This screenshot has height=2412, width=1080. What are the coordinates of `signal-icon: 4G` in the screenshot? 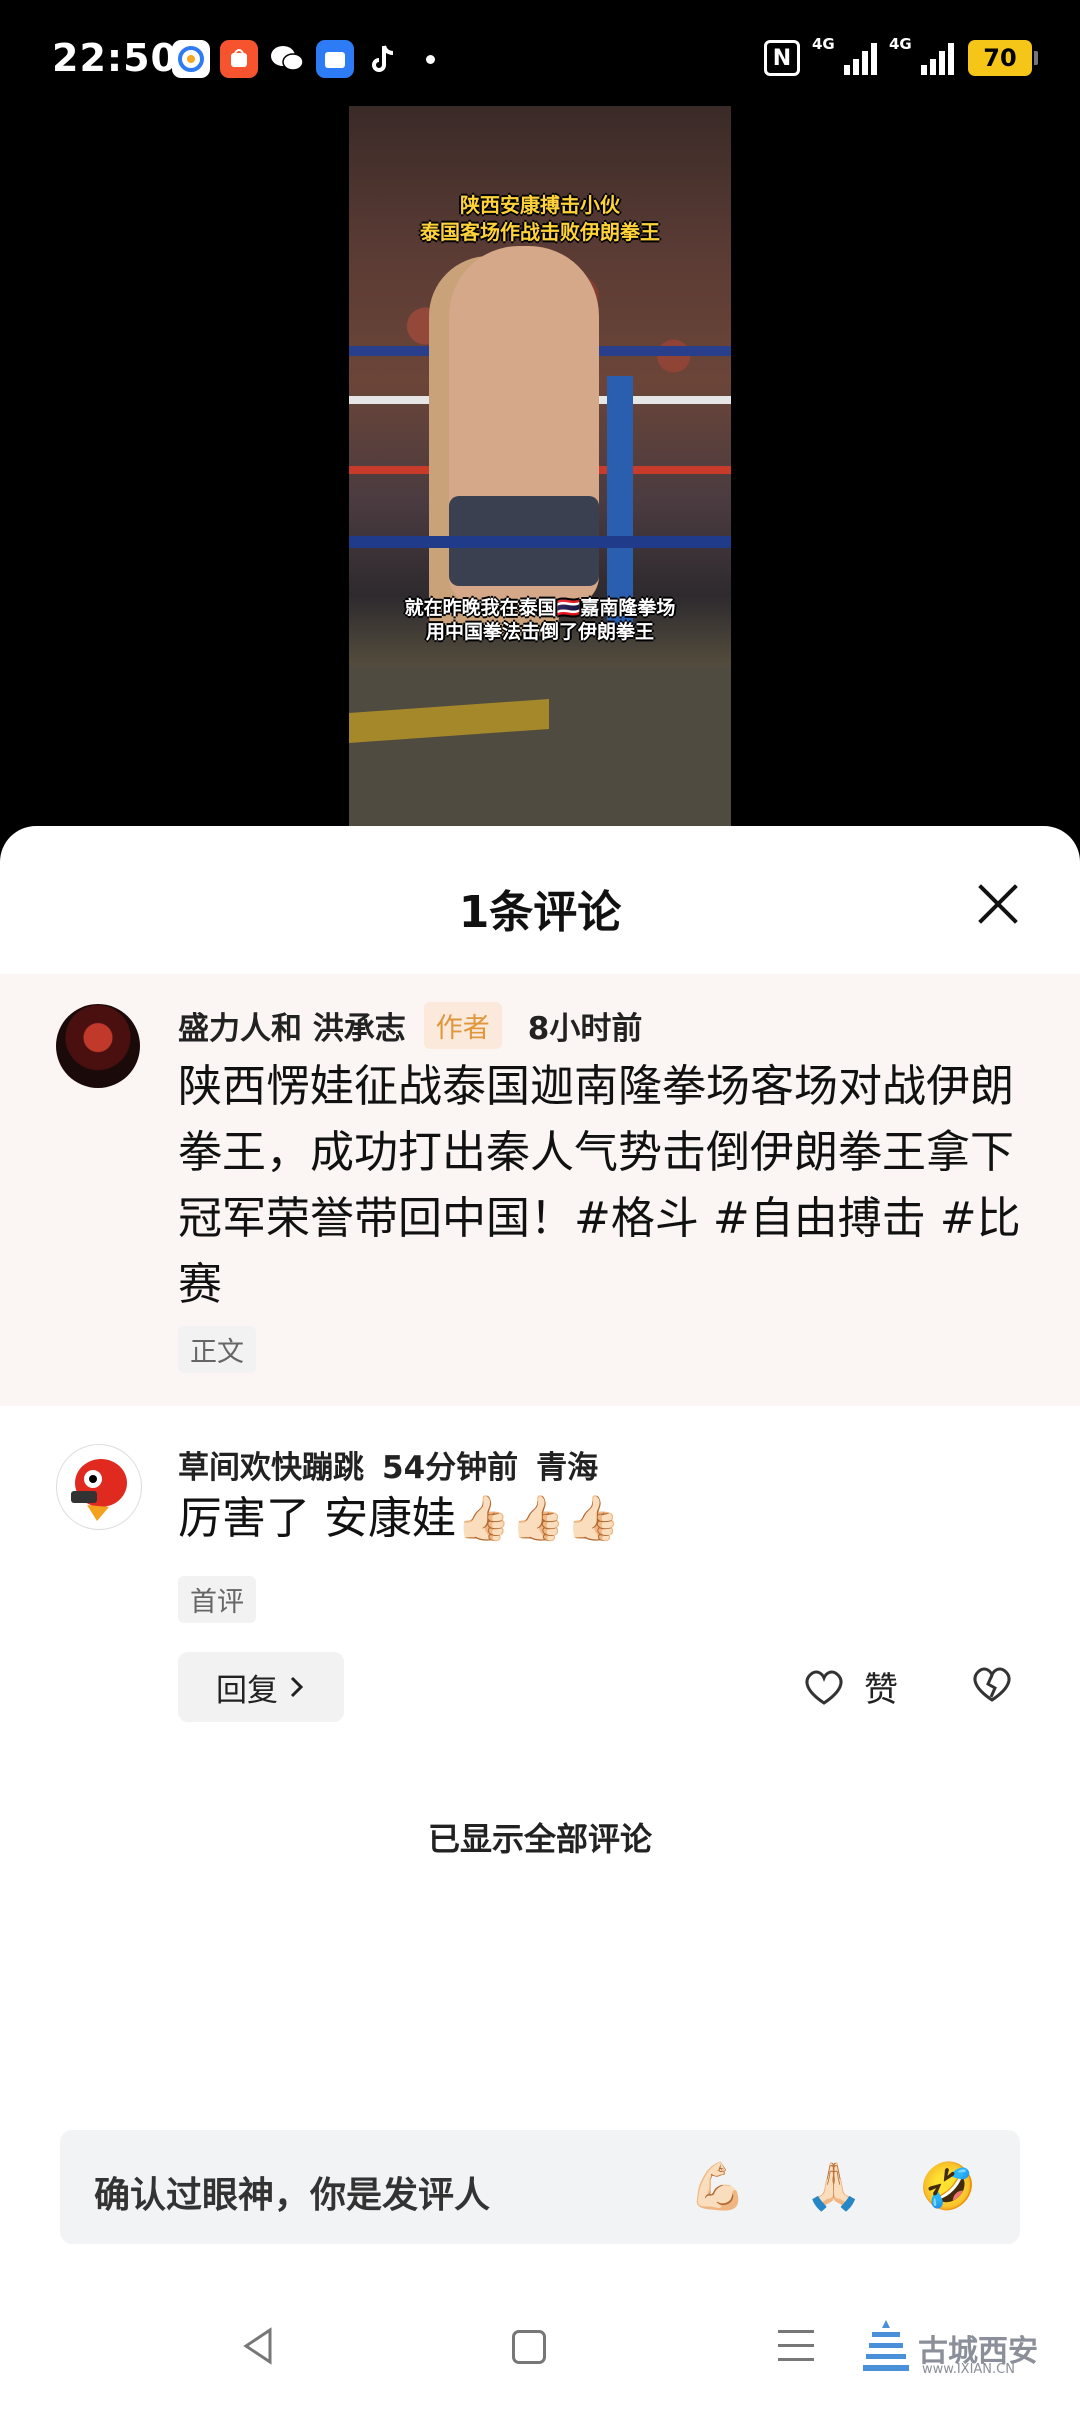 It's located at (844, 55).